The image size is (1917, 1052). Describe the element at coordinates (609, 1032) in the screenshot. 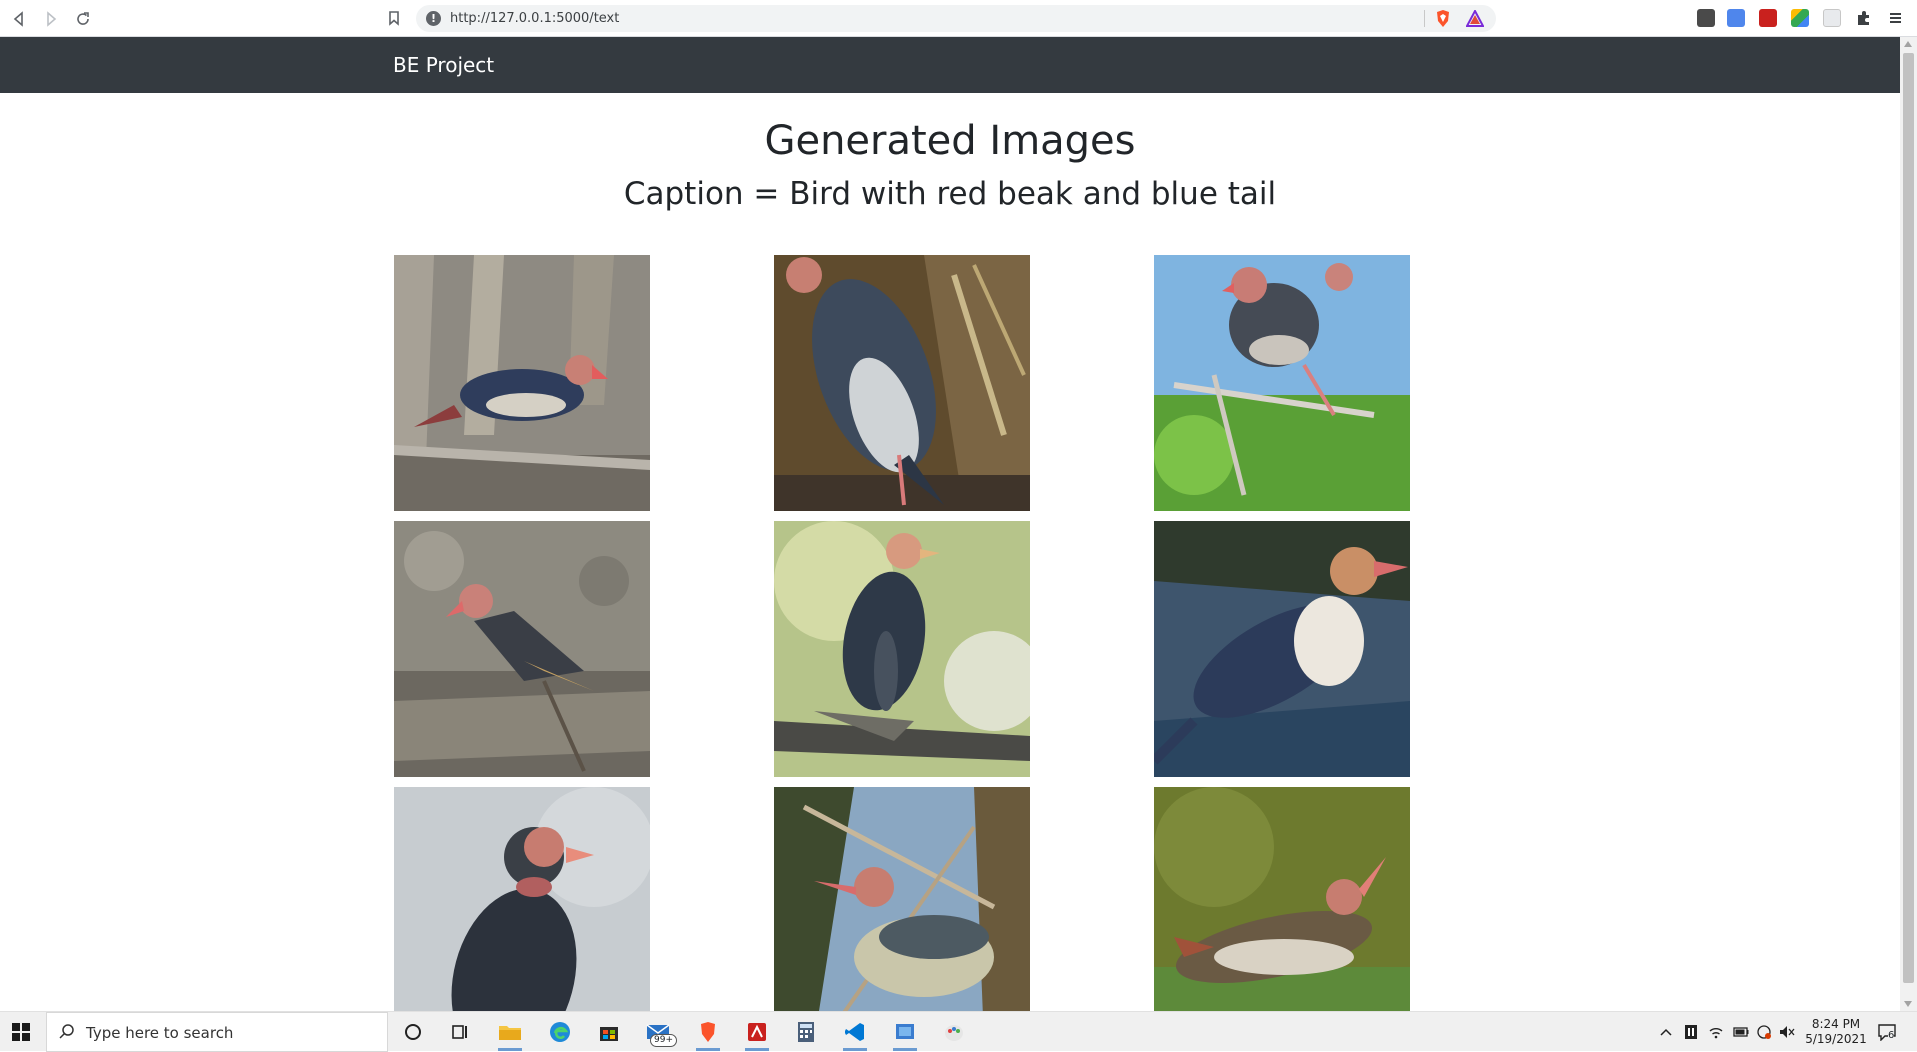

I see `store-icon` at that location.